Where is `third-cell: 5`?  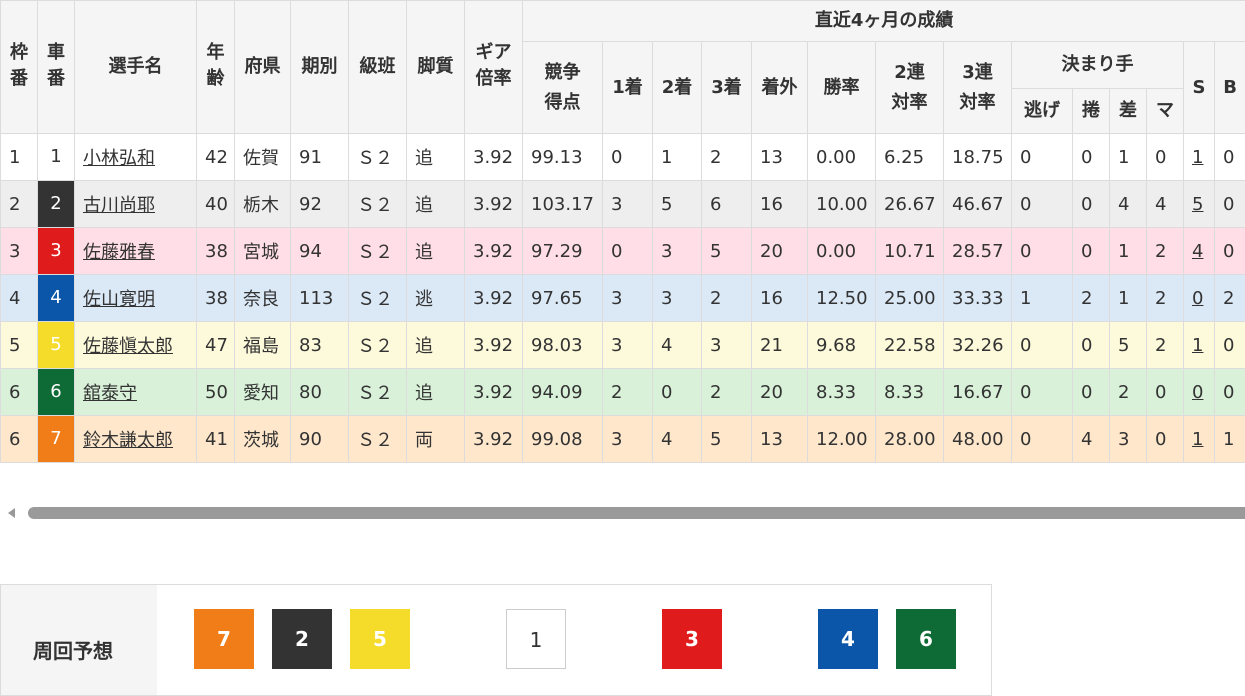
third-cell: 5 is located at coordinates (727, 439).